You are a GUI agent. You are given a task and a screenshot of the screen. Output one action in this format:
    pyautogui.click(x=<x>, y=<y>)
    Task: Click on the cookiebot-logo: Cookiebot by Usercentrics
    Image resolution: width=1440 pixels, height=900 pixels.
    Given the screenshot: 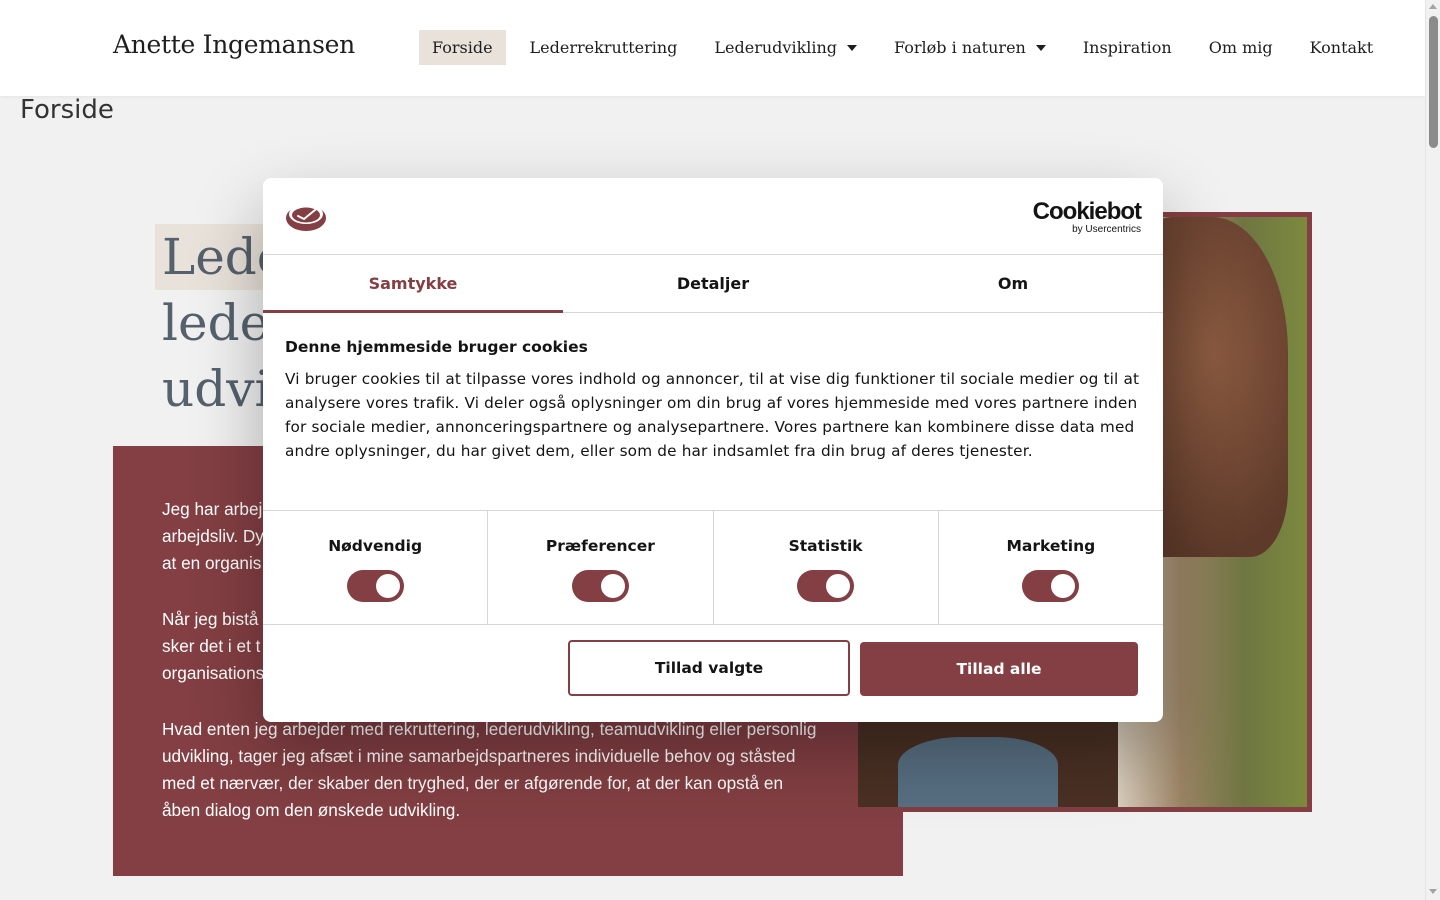 What is the action you would take?
    pyautogui.click(x=1087, y=217)
    